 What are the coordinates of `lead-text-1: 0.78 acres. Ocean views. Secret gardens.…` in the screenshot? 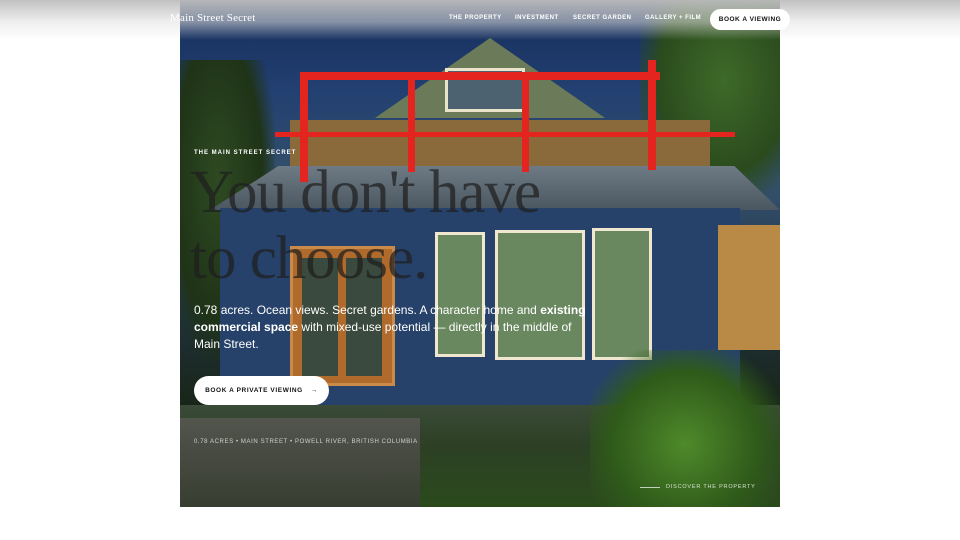 It's located at (367, 310).